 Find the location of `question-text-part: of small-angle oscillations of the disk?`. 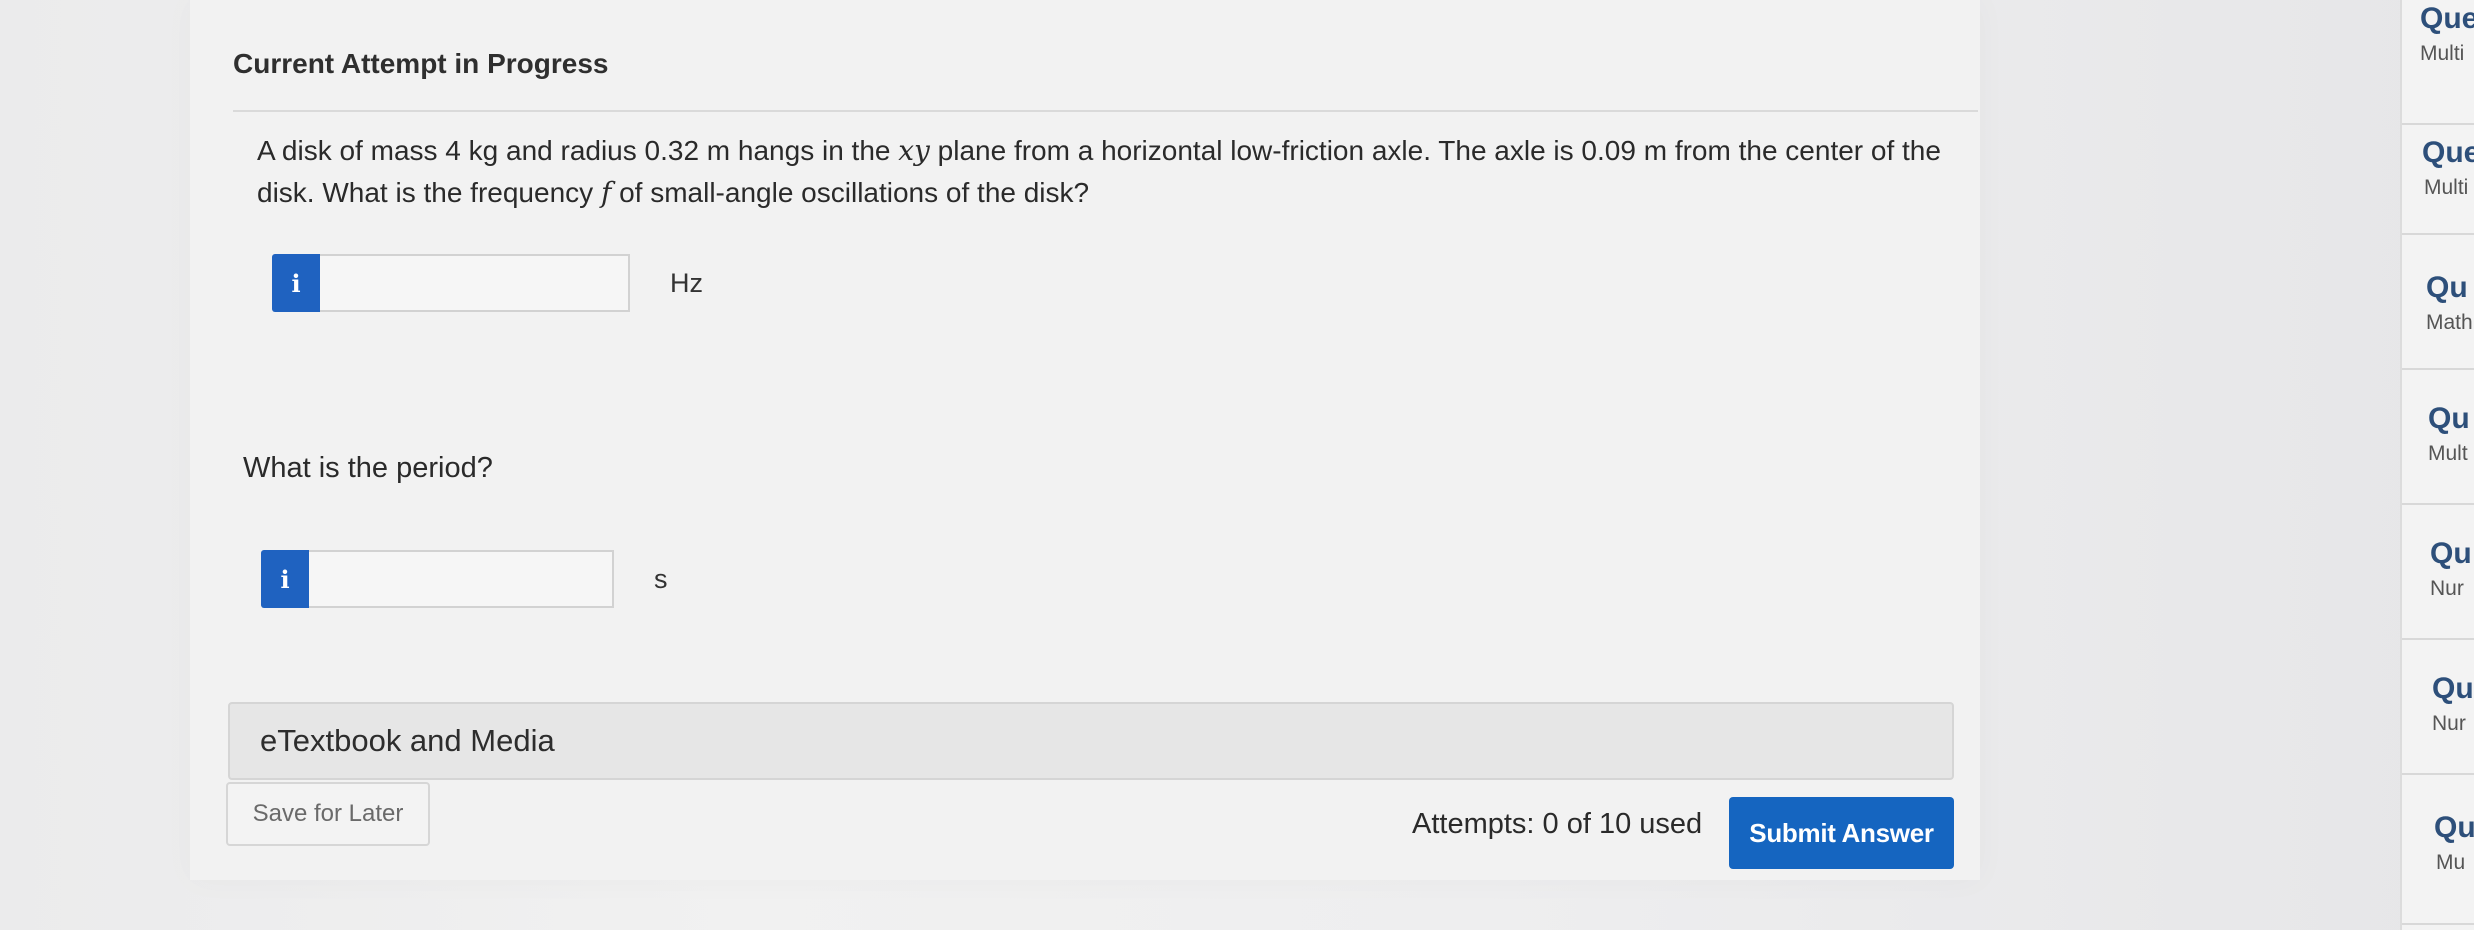

question-text-part: of small-angle oscillations of the disk? is located at coordinates (850, 192).